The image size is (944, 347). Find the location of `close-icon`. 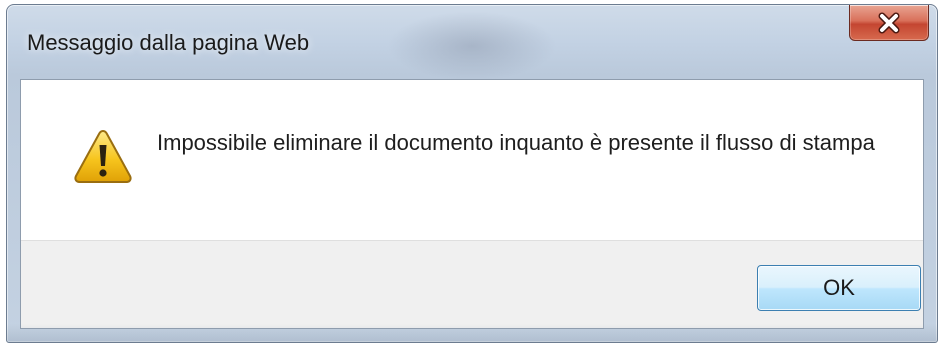

close-icon is located at coordinates (889, 22).